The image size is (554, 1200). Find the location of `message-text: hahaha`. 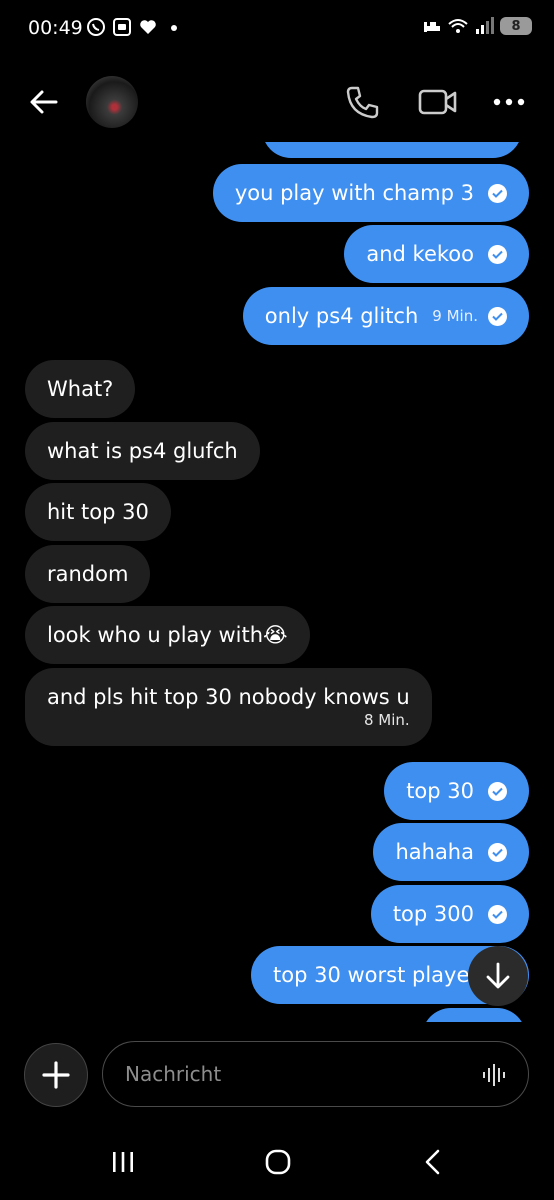

message-text: hahaha is located at coordinates (434, 852).